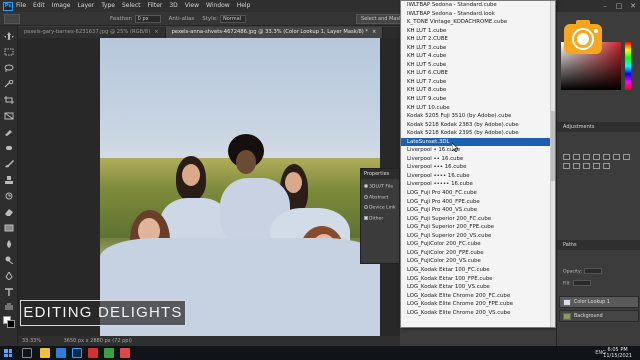  I want to click on lut-option: LOG_Fuji Pro 400_FPE.cube, so click(478, 202).